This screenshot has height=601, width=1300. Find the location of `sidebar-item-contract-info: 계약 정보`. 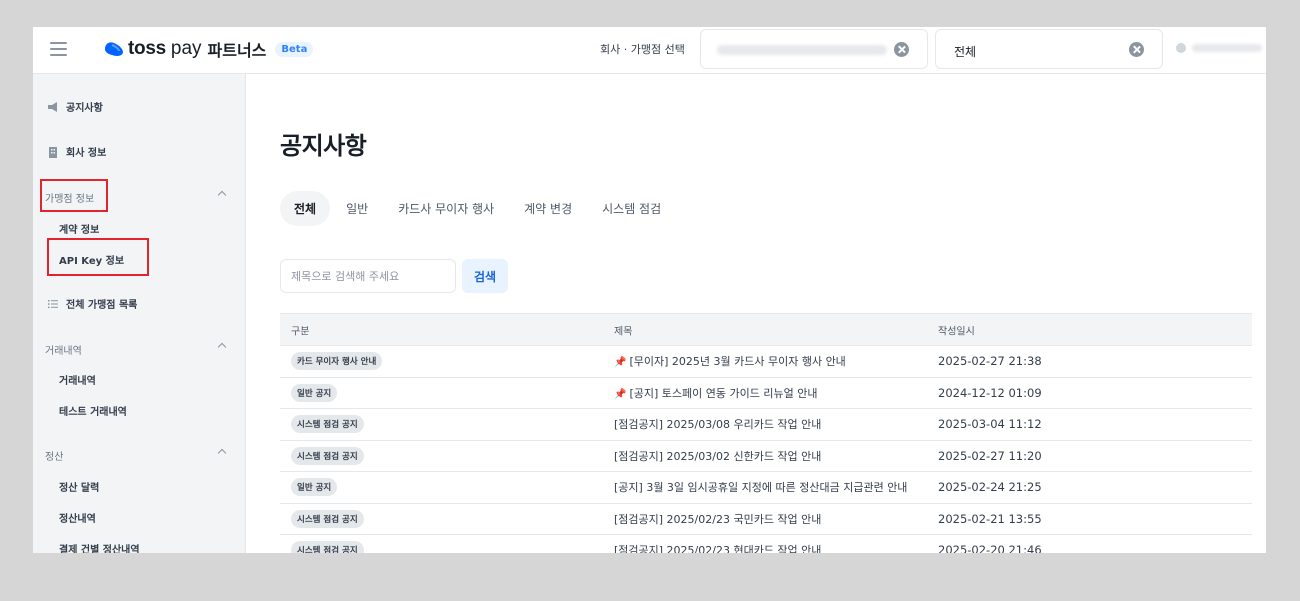

sidebar-item-contract-info: 계약 정보 is located at coordinates (79, 228).